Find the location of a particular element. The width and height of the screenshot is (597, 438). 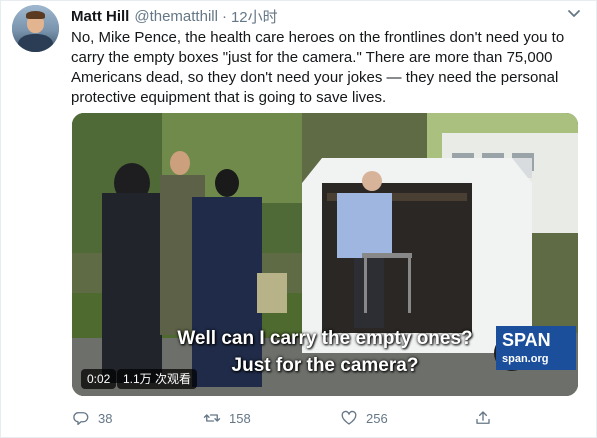

avatar-shirt is located at coordinates (35, 43).